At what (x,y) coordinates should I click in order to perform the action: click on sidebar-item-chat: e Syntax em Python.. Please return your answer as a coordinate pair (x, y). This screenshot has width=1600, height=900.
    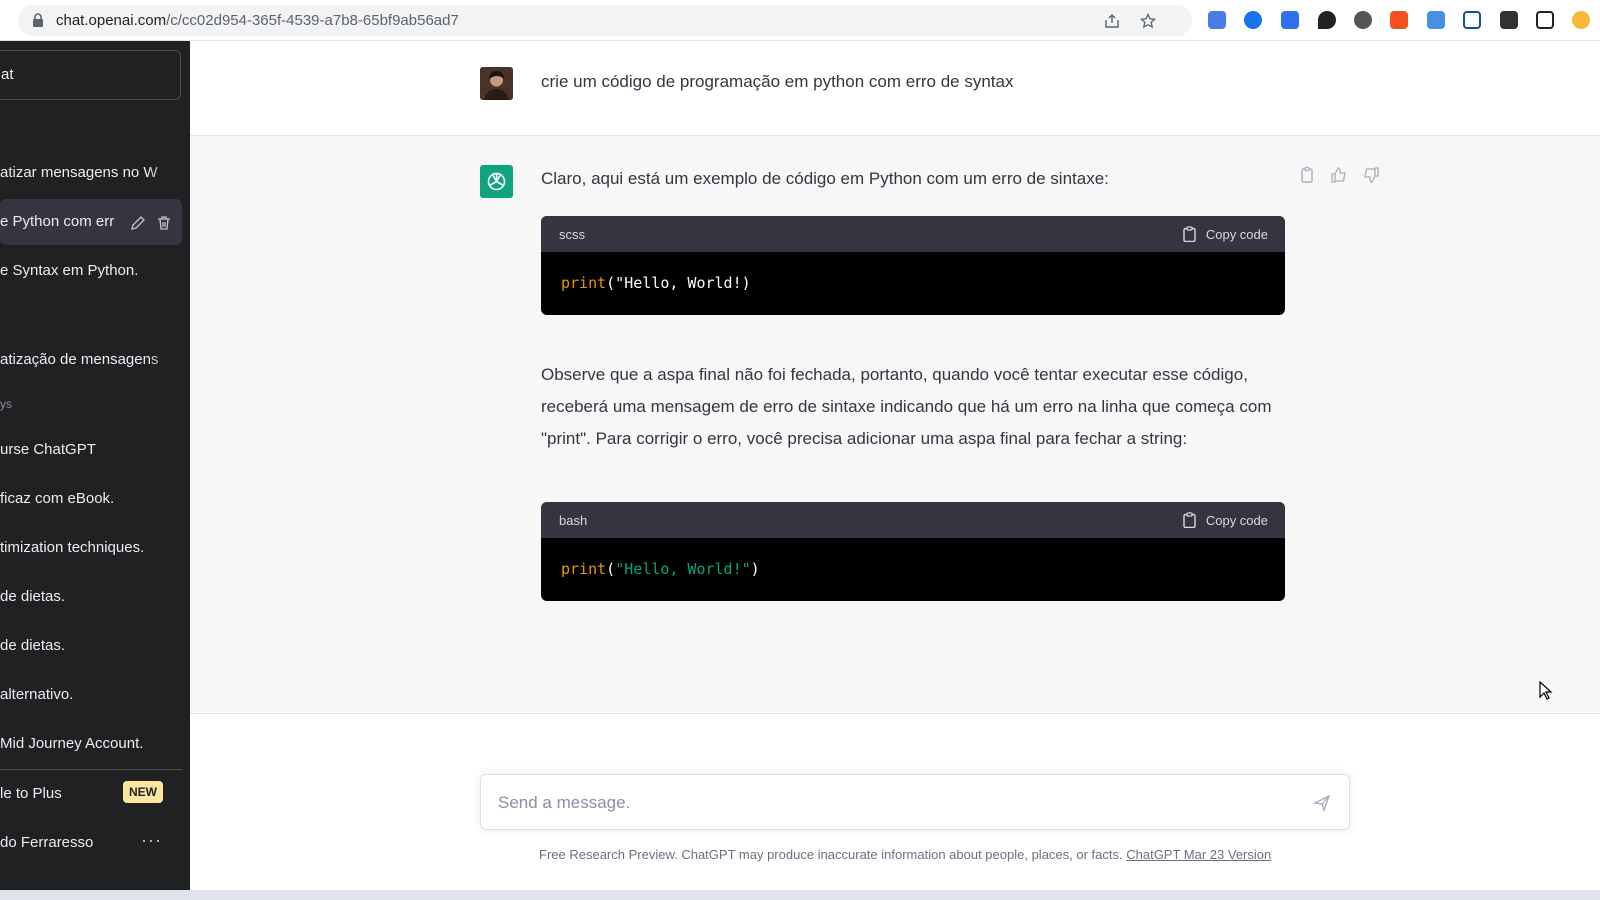
    Looking at the image, I should click on (91, 271).